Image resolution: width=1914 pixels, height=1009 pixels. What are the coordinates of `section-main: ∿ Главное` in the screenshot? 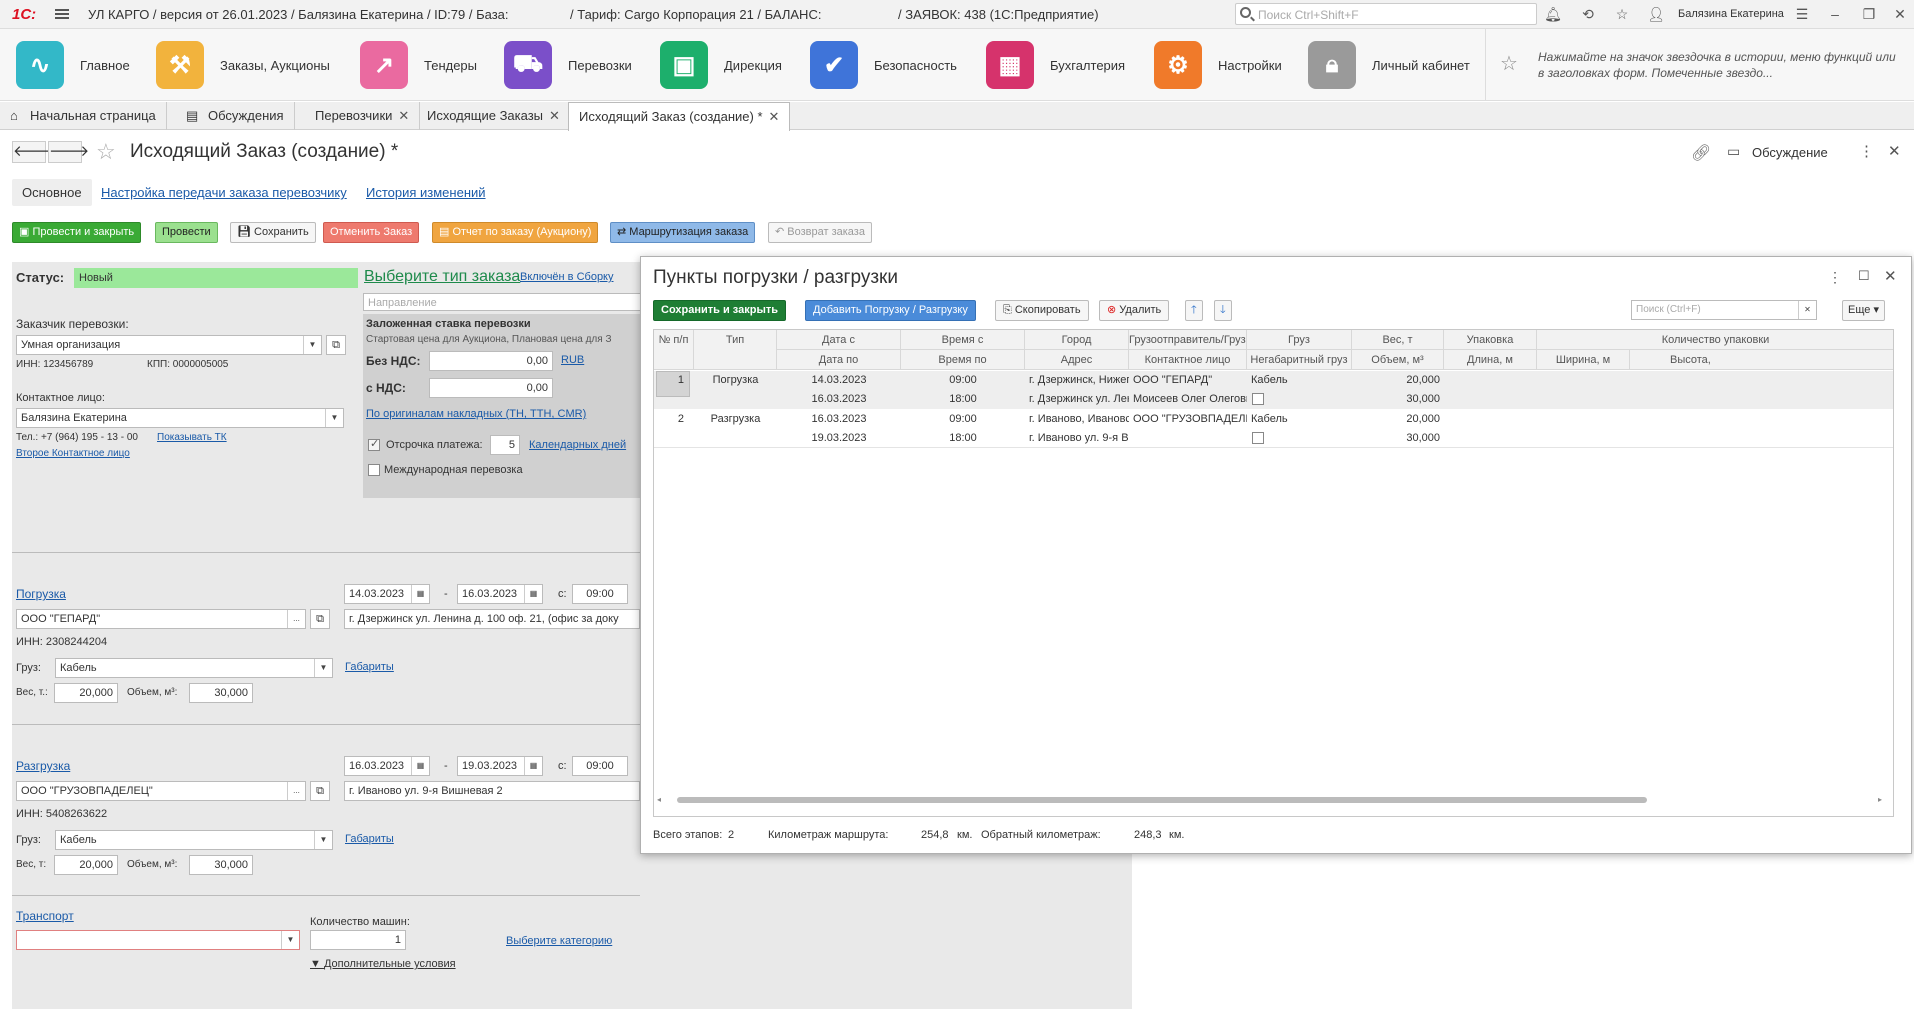 It's located at (73, 65).